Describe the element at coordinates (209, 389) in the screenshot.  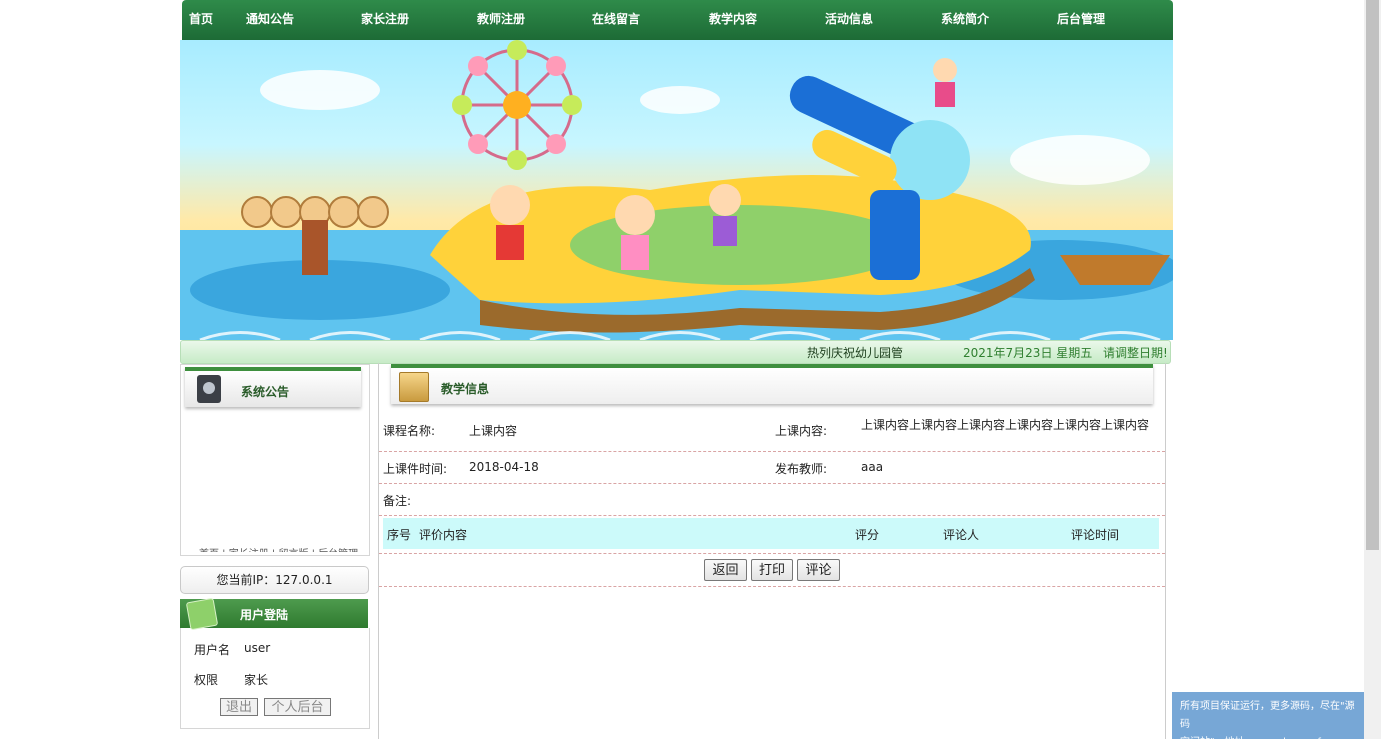
I see `speaker-icon` at that location.